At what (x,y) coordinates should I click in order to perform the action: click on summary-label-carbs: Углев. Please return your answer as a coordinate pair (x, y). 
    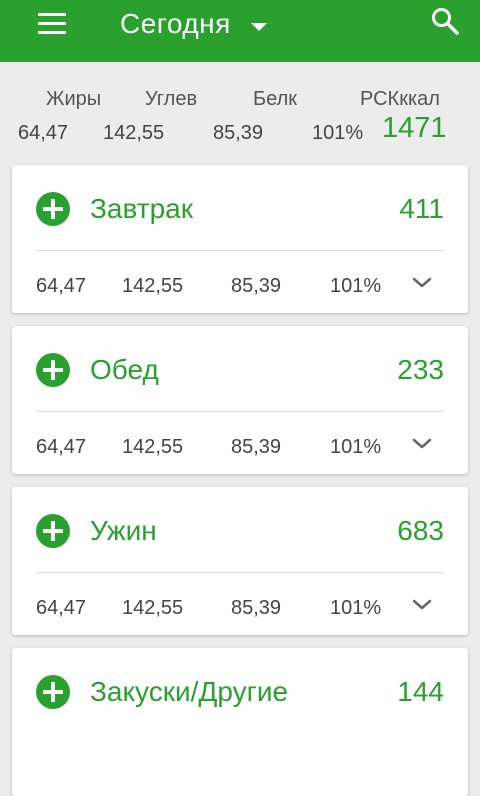
    Looking at the image, I should click on (171, 99).